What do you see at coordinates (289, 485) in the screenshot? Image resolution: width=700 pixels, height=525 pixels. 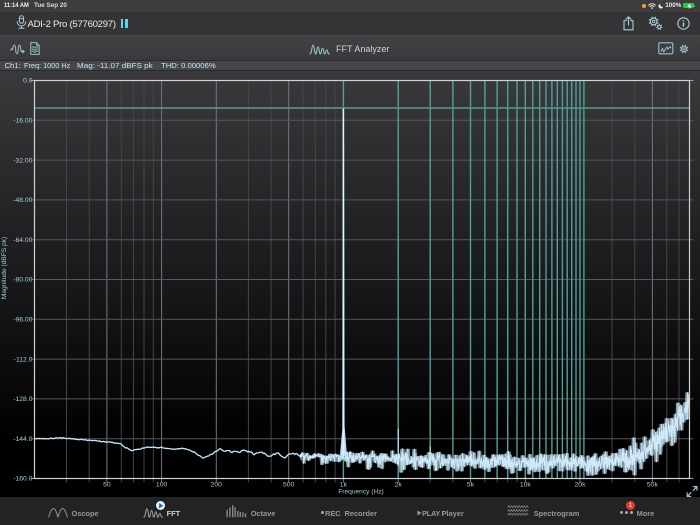 I see `svg-text: 500` at bounding box center [289, 485].